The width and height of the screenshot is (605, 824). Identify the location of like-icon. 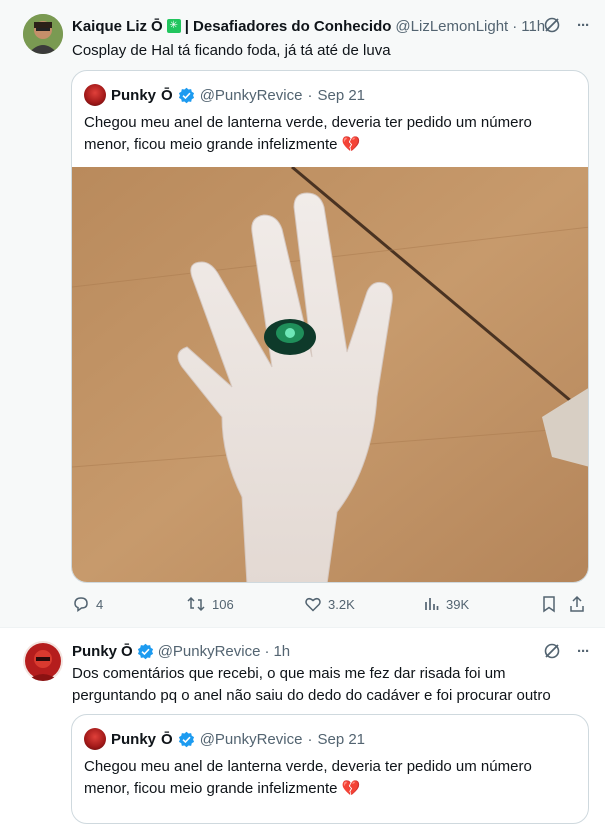
(313, 604).